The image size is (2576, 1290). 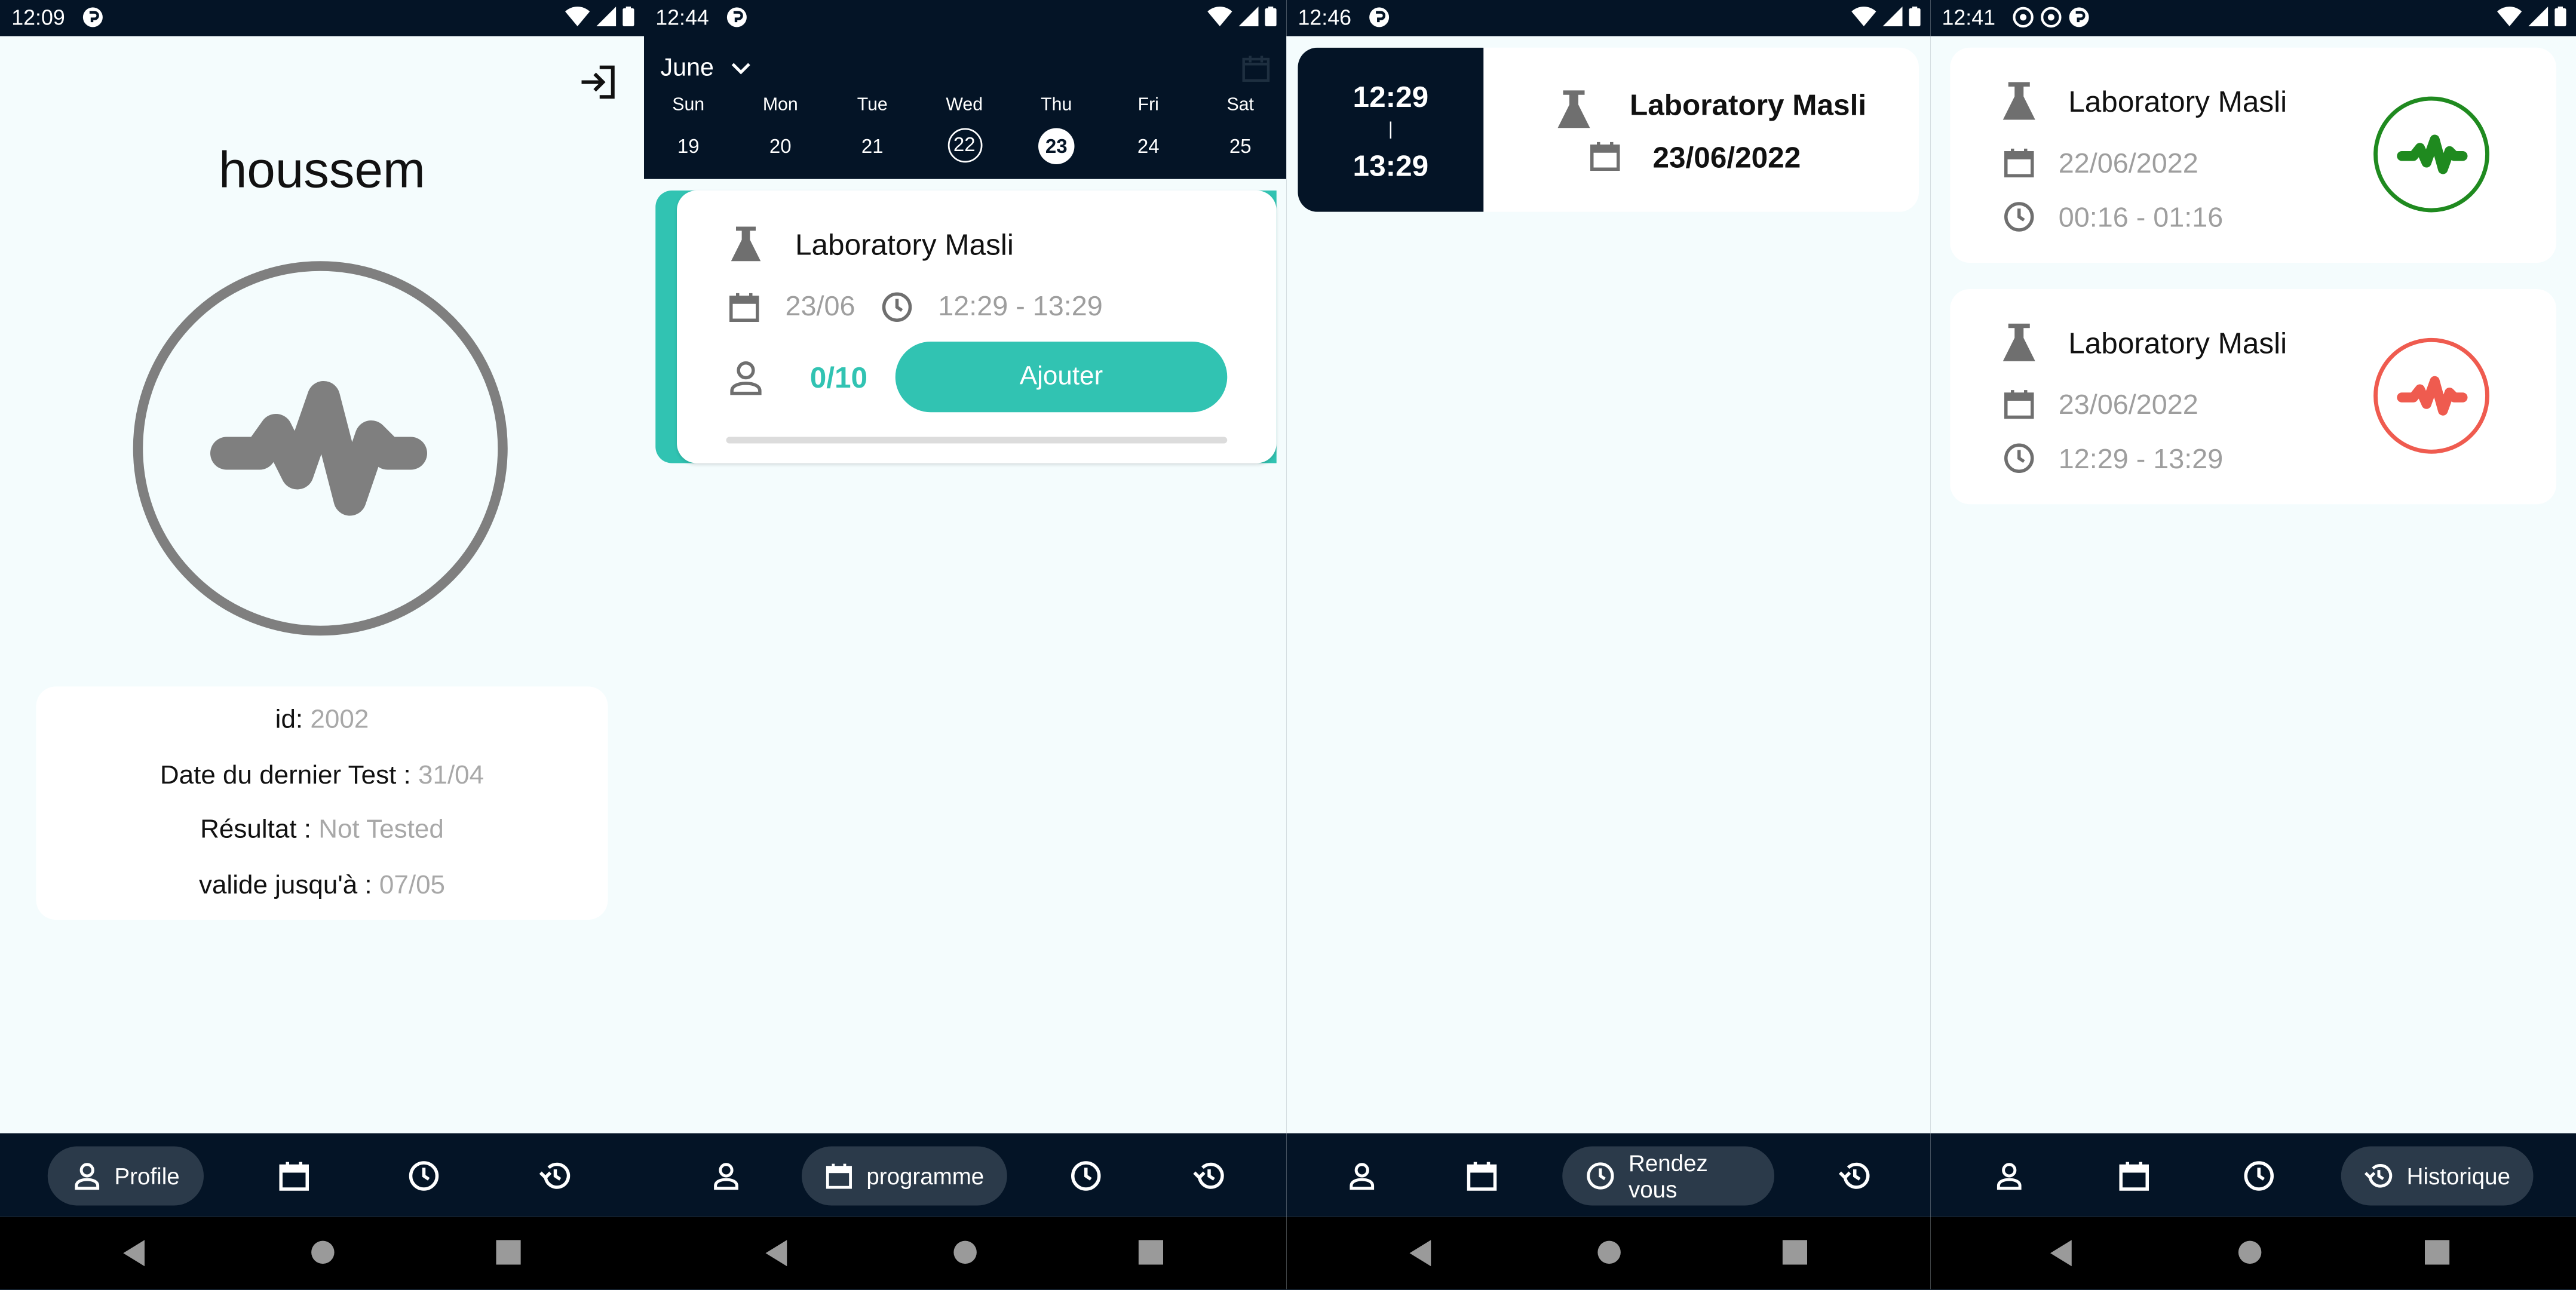 I want to click on profile-info-row: id: 2002, so click(x=322, y=721).